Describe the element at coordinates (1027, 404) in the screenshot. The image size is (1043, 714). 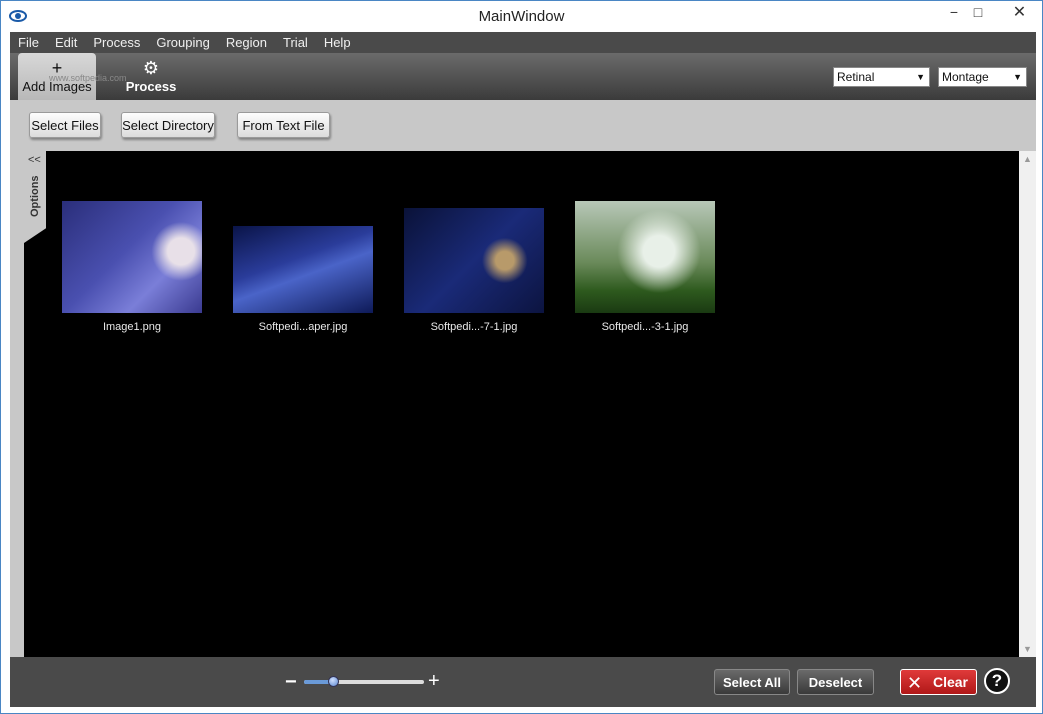
I see `vertical-scrollbar: ▲ ▼` at that location.